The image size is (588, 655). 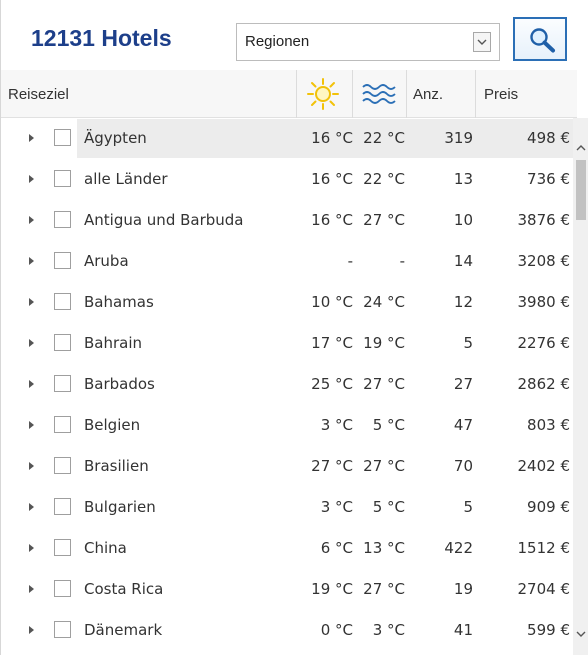 I want to click on destination-name: Bulgarien, so click(x=120, y=507).